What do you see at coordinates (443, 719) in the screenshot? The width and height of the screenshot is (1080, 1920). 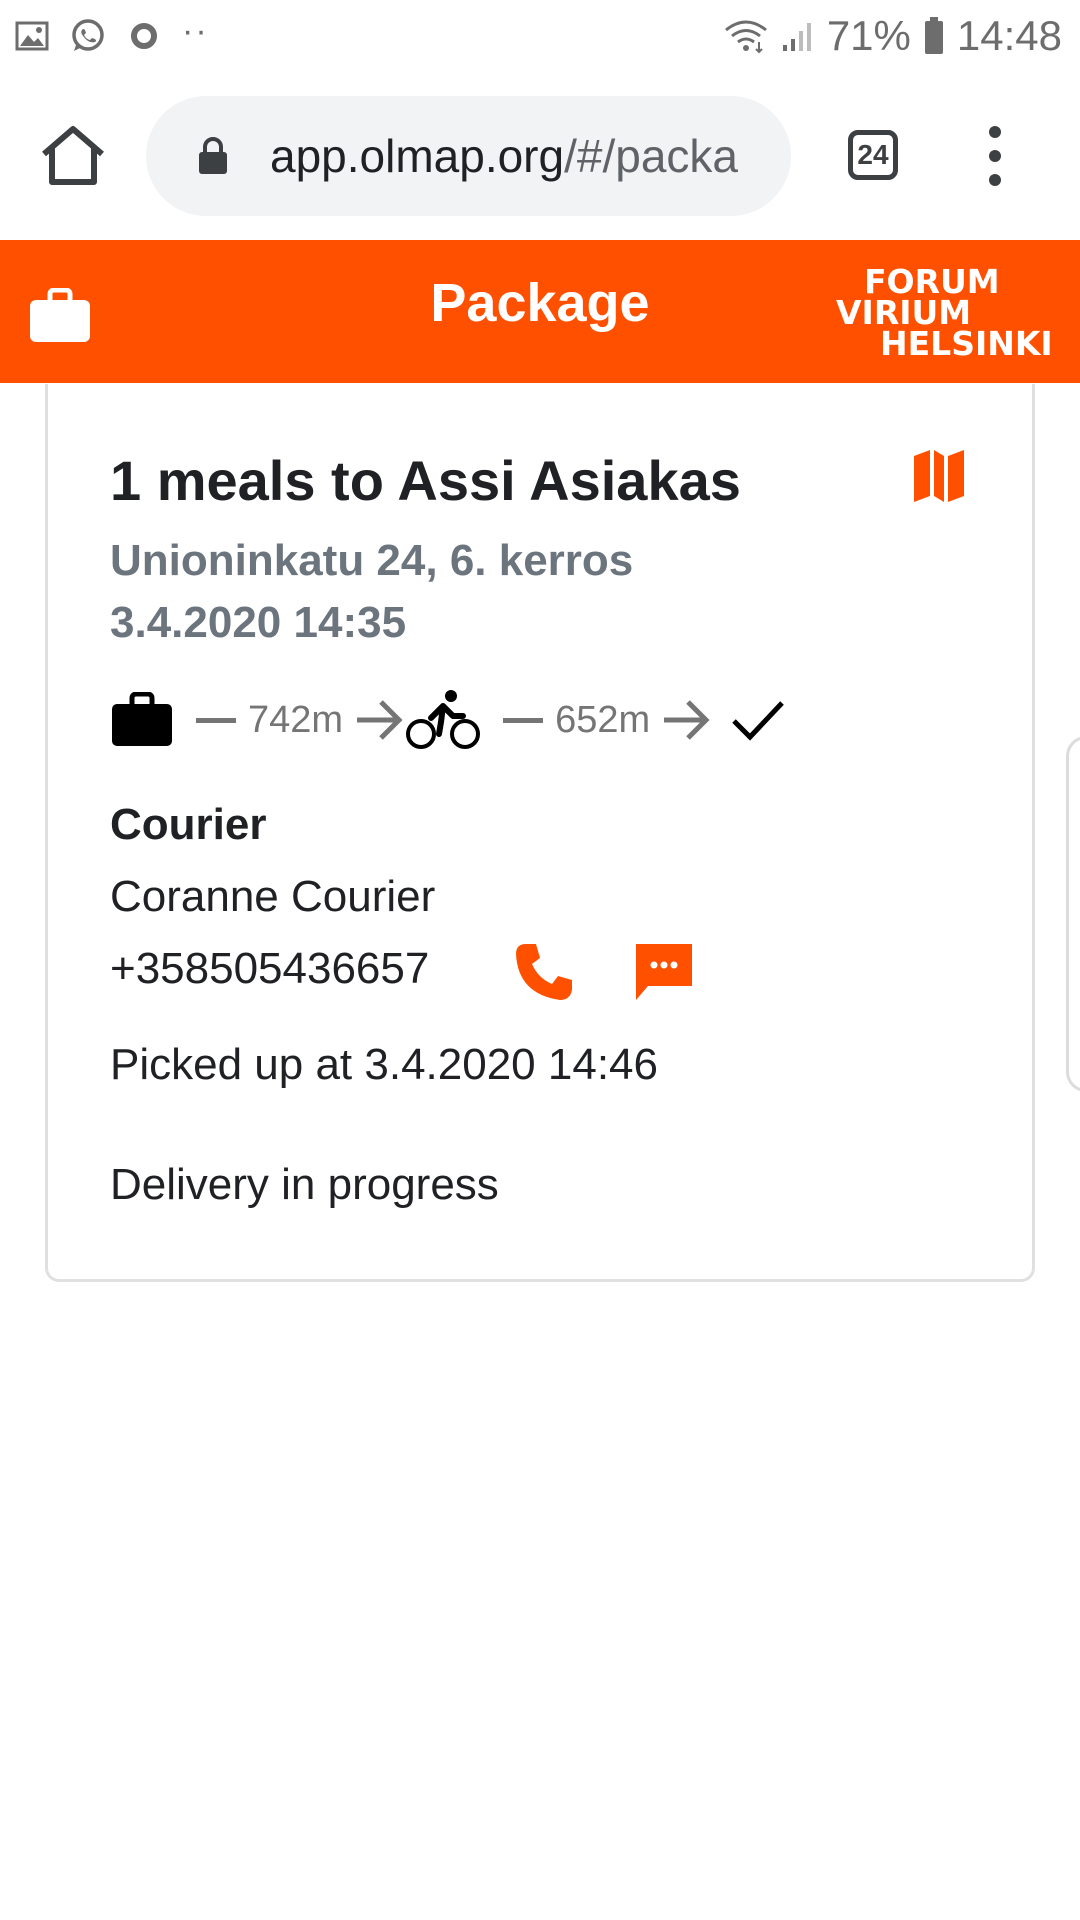 I see `bicycle-icon` at bounding box center [443, 719].